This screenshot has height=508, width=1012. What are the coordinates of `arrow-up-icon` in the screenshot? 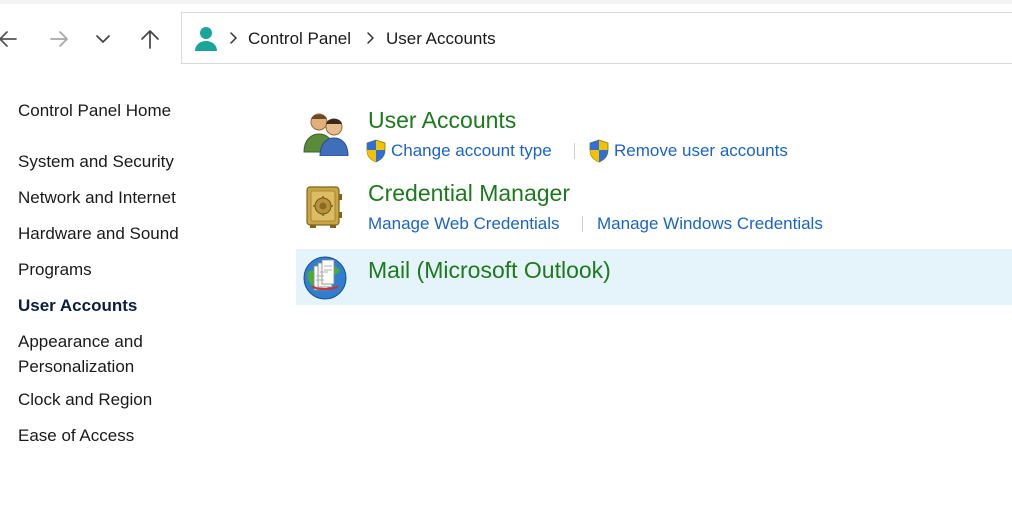 It's located at (150, 39).